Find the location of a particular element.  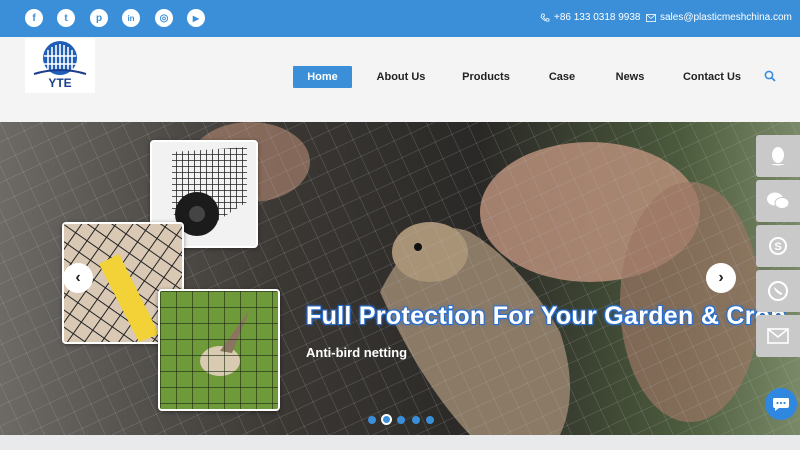

slider-prev-button: ‹ is located at coordinates (78, 278).